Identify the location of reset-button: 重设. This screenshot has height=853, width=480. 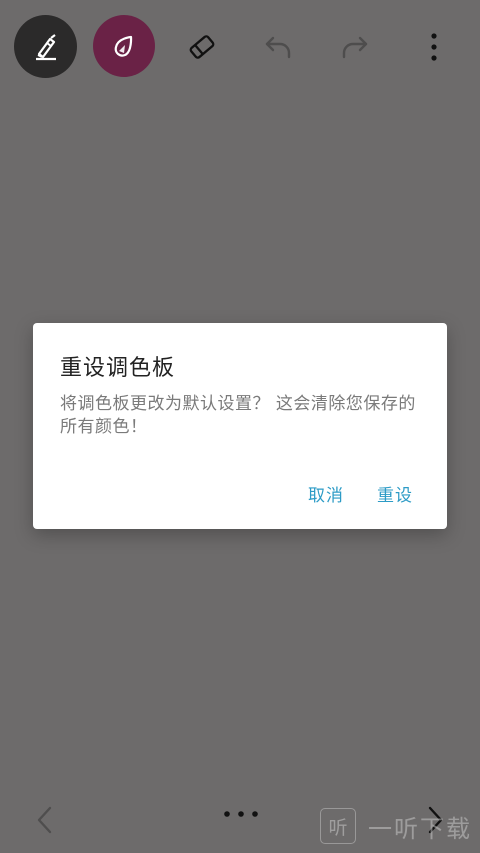
(395, 493).